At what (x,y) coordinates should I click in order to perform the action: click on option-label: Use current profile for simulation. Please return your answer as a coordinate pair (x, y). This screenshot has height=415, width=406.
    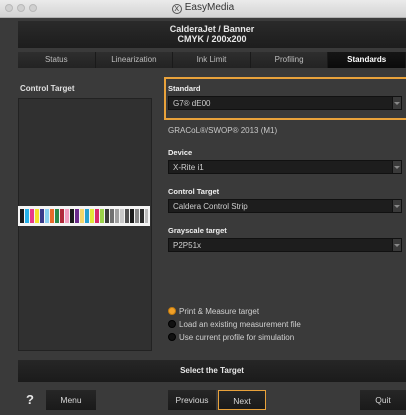
    Looking at the image, I should click on (237, 337).